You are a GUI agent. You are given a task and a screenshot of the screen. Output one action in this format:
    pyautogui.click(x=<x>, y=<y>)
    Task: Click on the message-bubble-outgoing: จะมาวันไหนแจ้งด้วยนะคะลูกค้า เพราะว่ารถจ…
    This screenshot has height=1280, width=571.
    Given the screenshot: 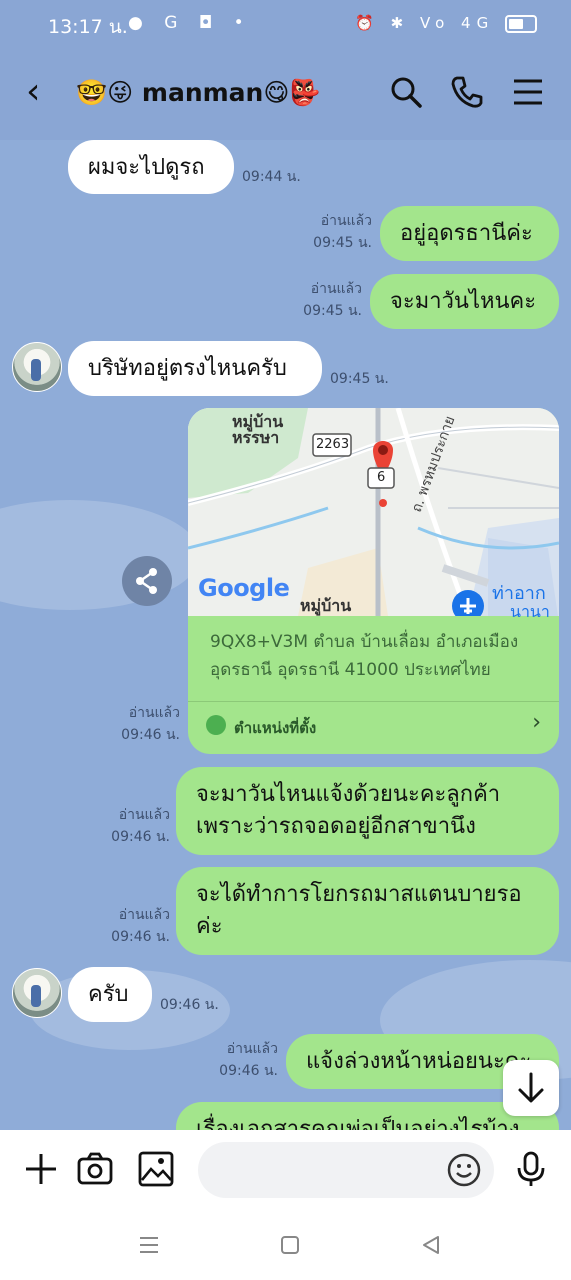 What is the action you would take?
    pyautogui.click(x=367, y=811)
    